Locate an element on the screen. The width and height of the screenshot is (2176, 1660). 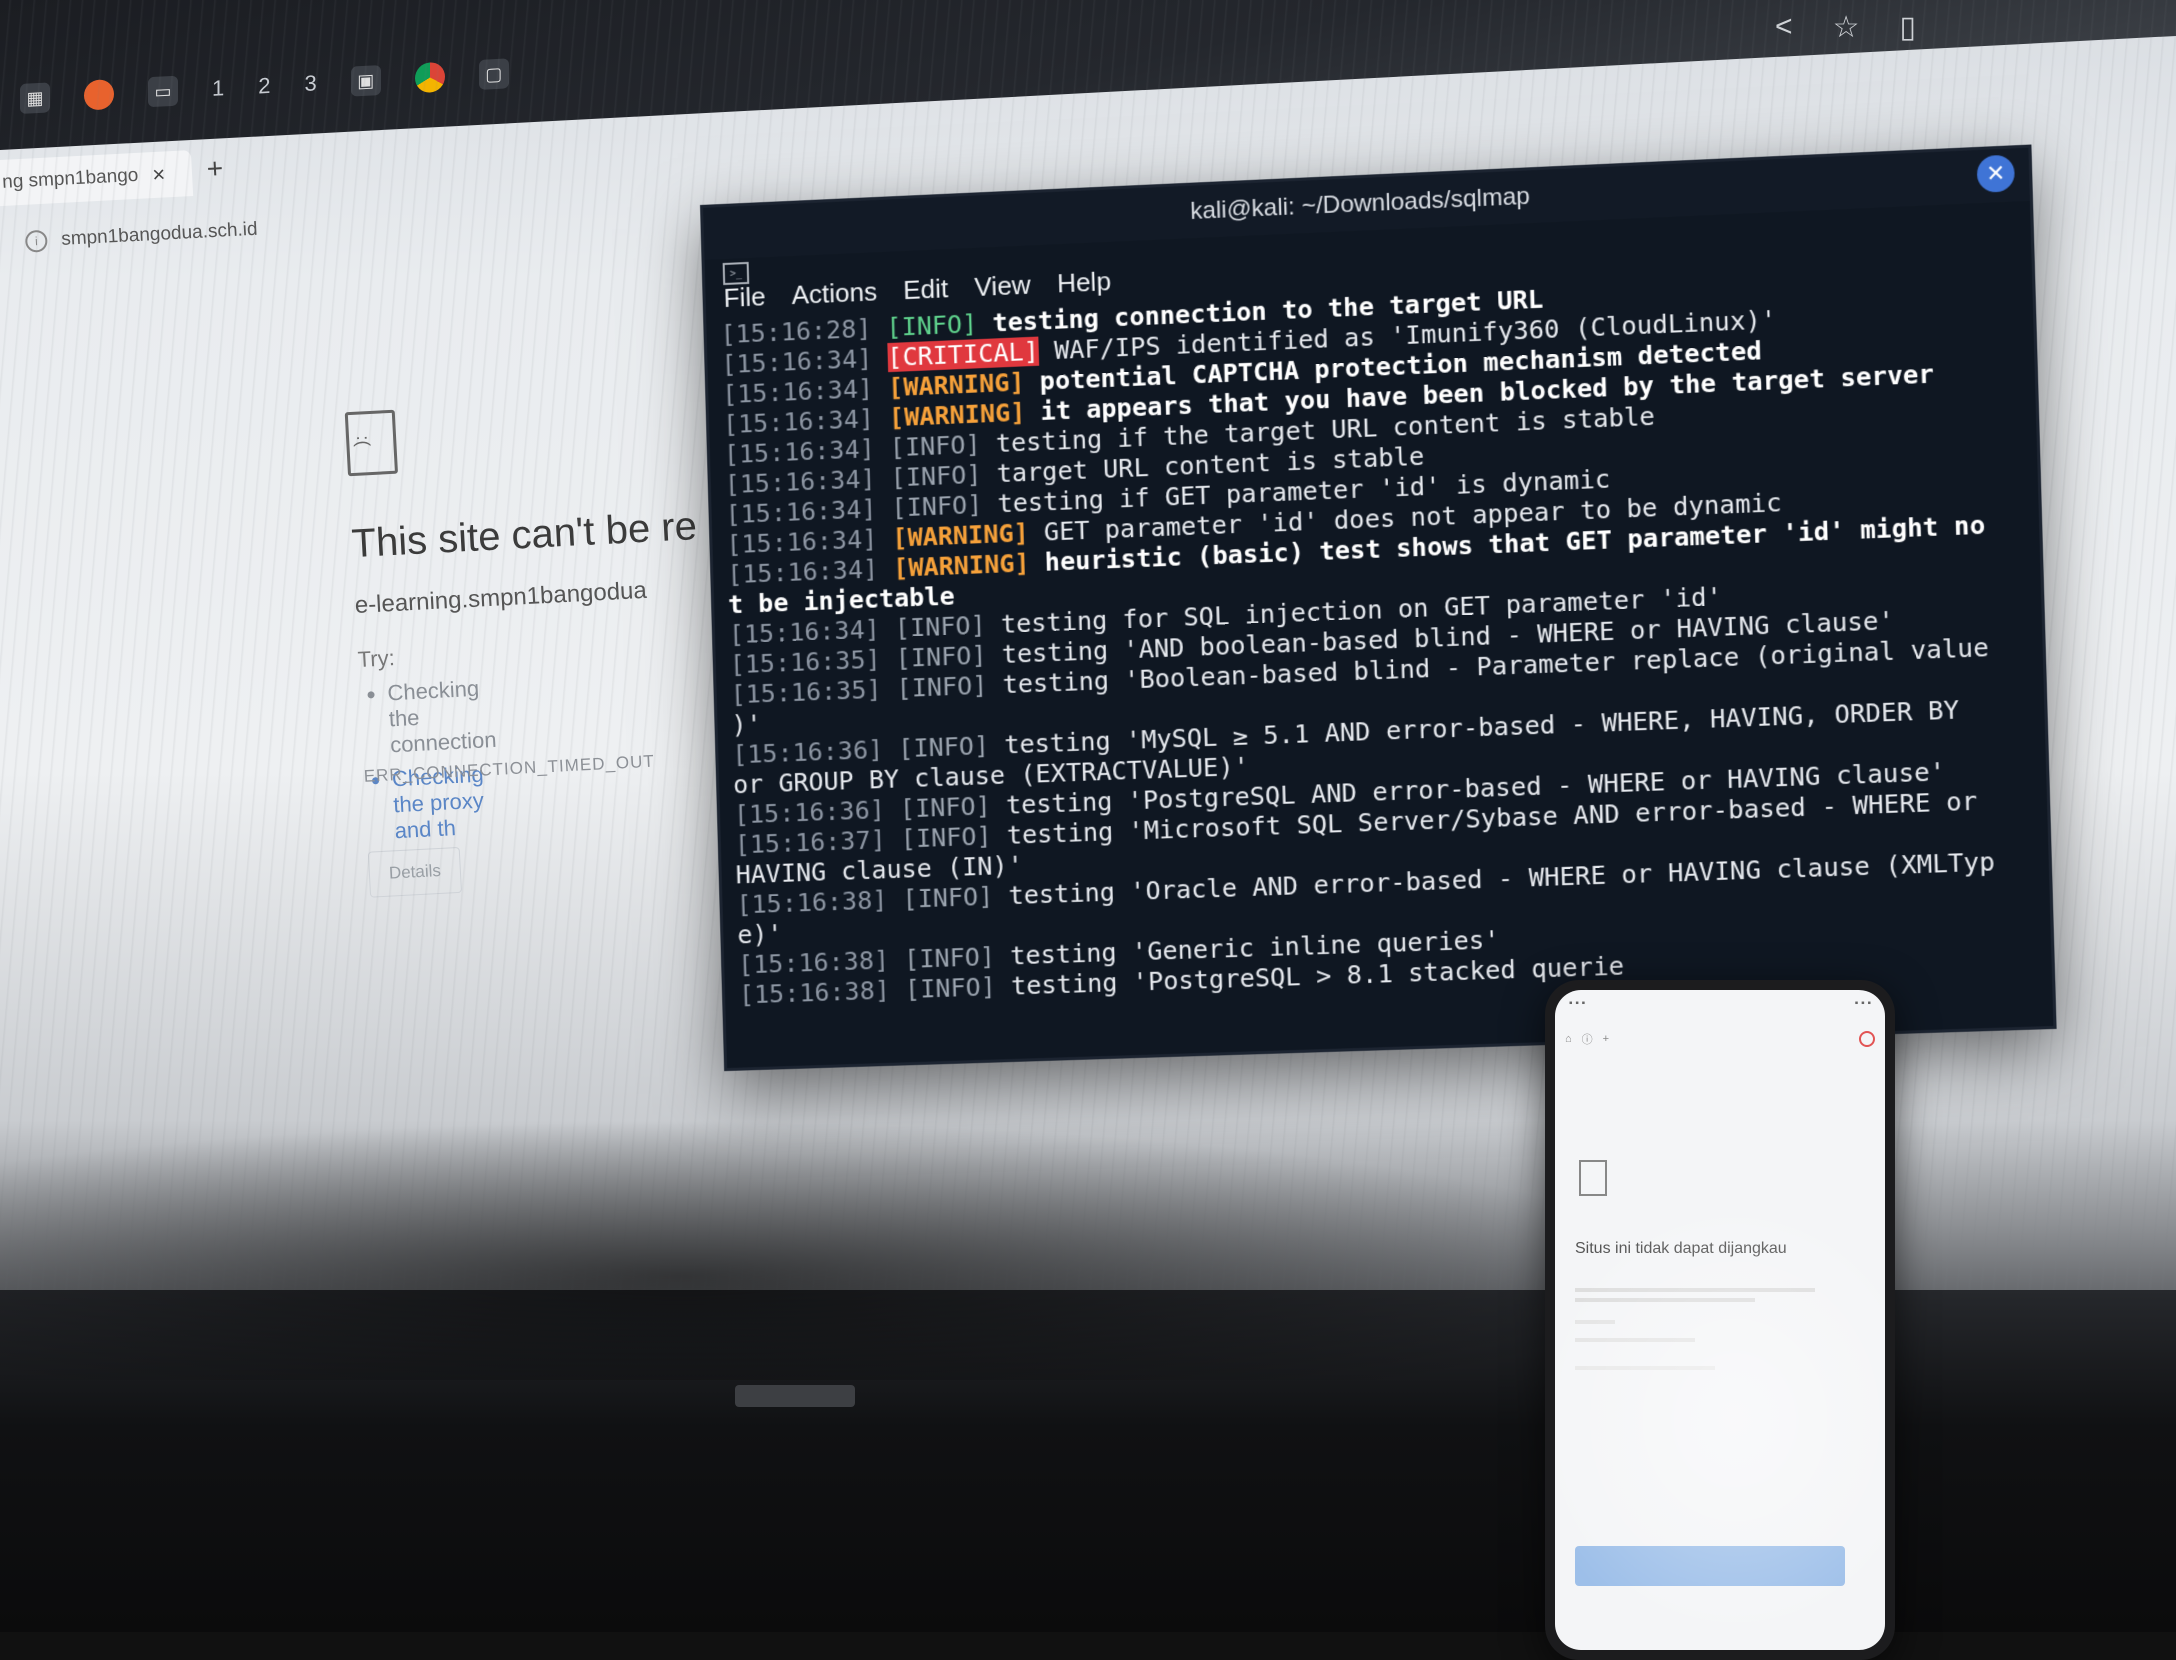
window-icon: ▢ is located at coordinates (493, 74).